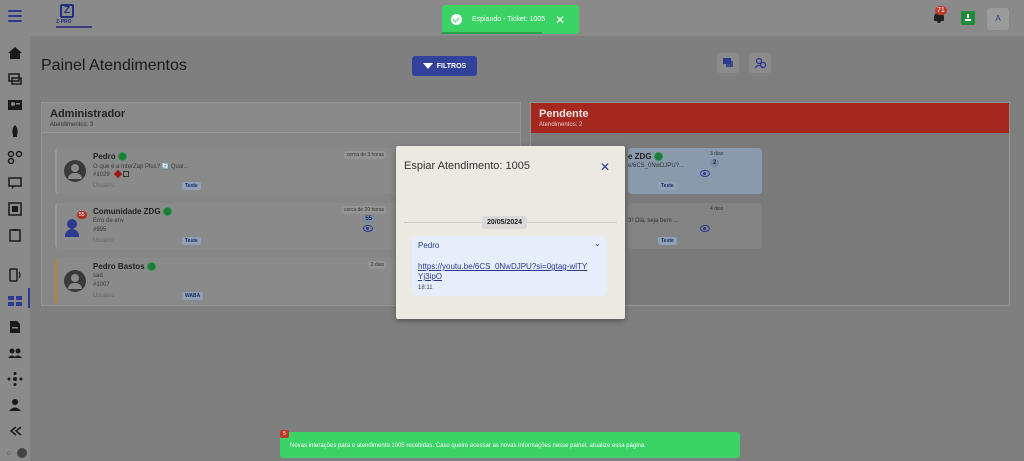 The width and height of the screenshot is (1024, 461). Describe the element at coordinates (15, 183) in the screenshot. I see `messages-icon` at that location.